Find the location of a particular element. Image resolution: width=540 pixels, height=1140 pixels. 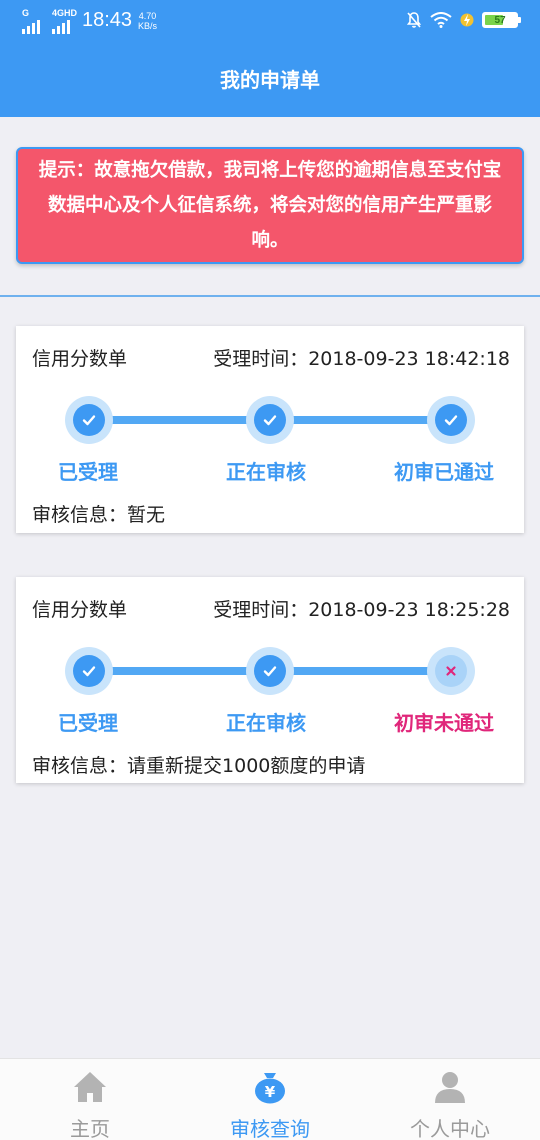

battery-level: 57 is located at coordinates (500, 20).